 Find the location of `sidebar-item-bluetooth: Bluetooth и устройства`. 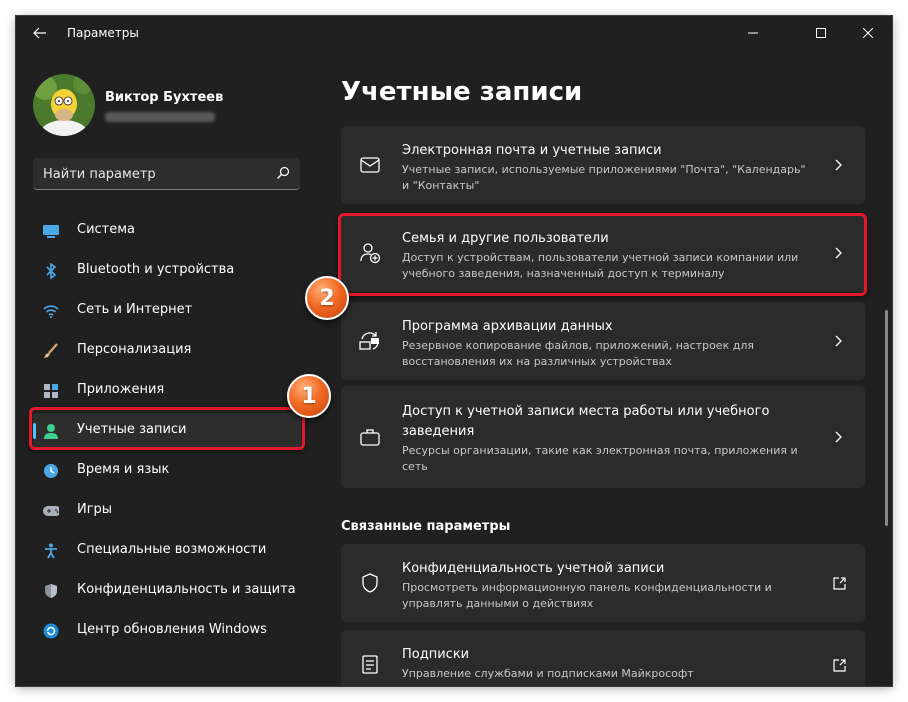

sidebar-item-bluetooth: Bluetooth и устройства is located at coordinates (167, 271).